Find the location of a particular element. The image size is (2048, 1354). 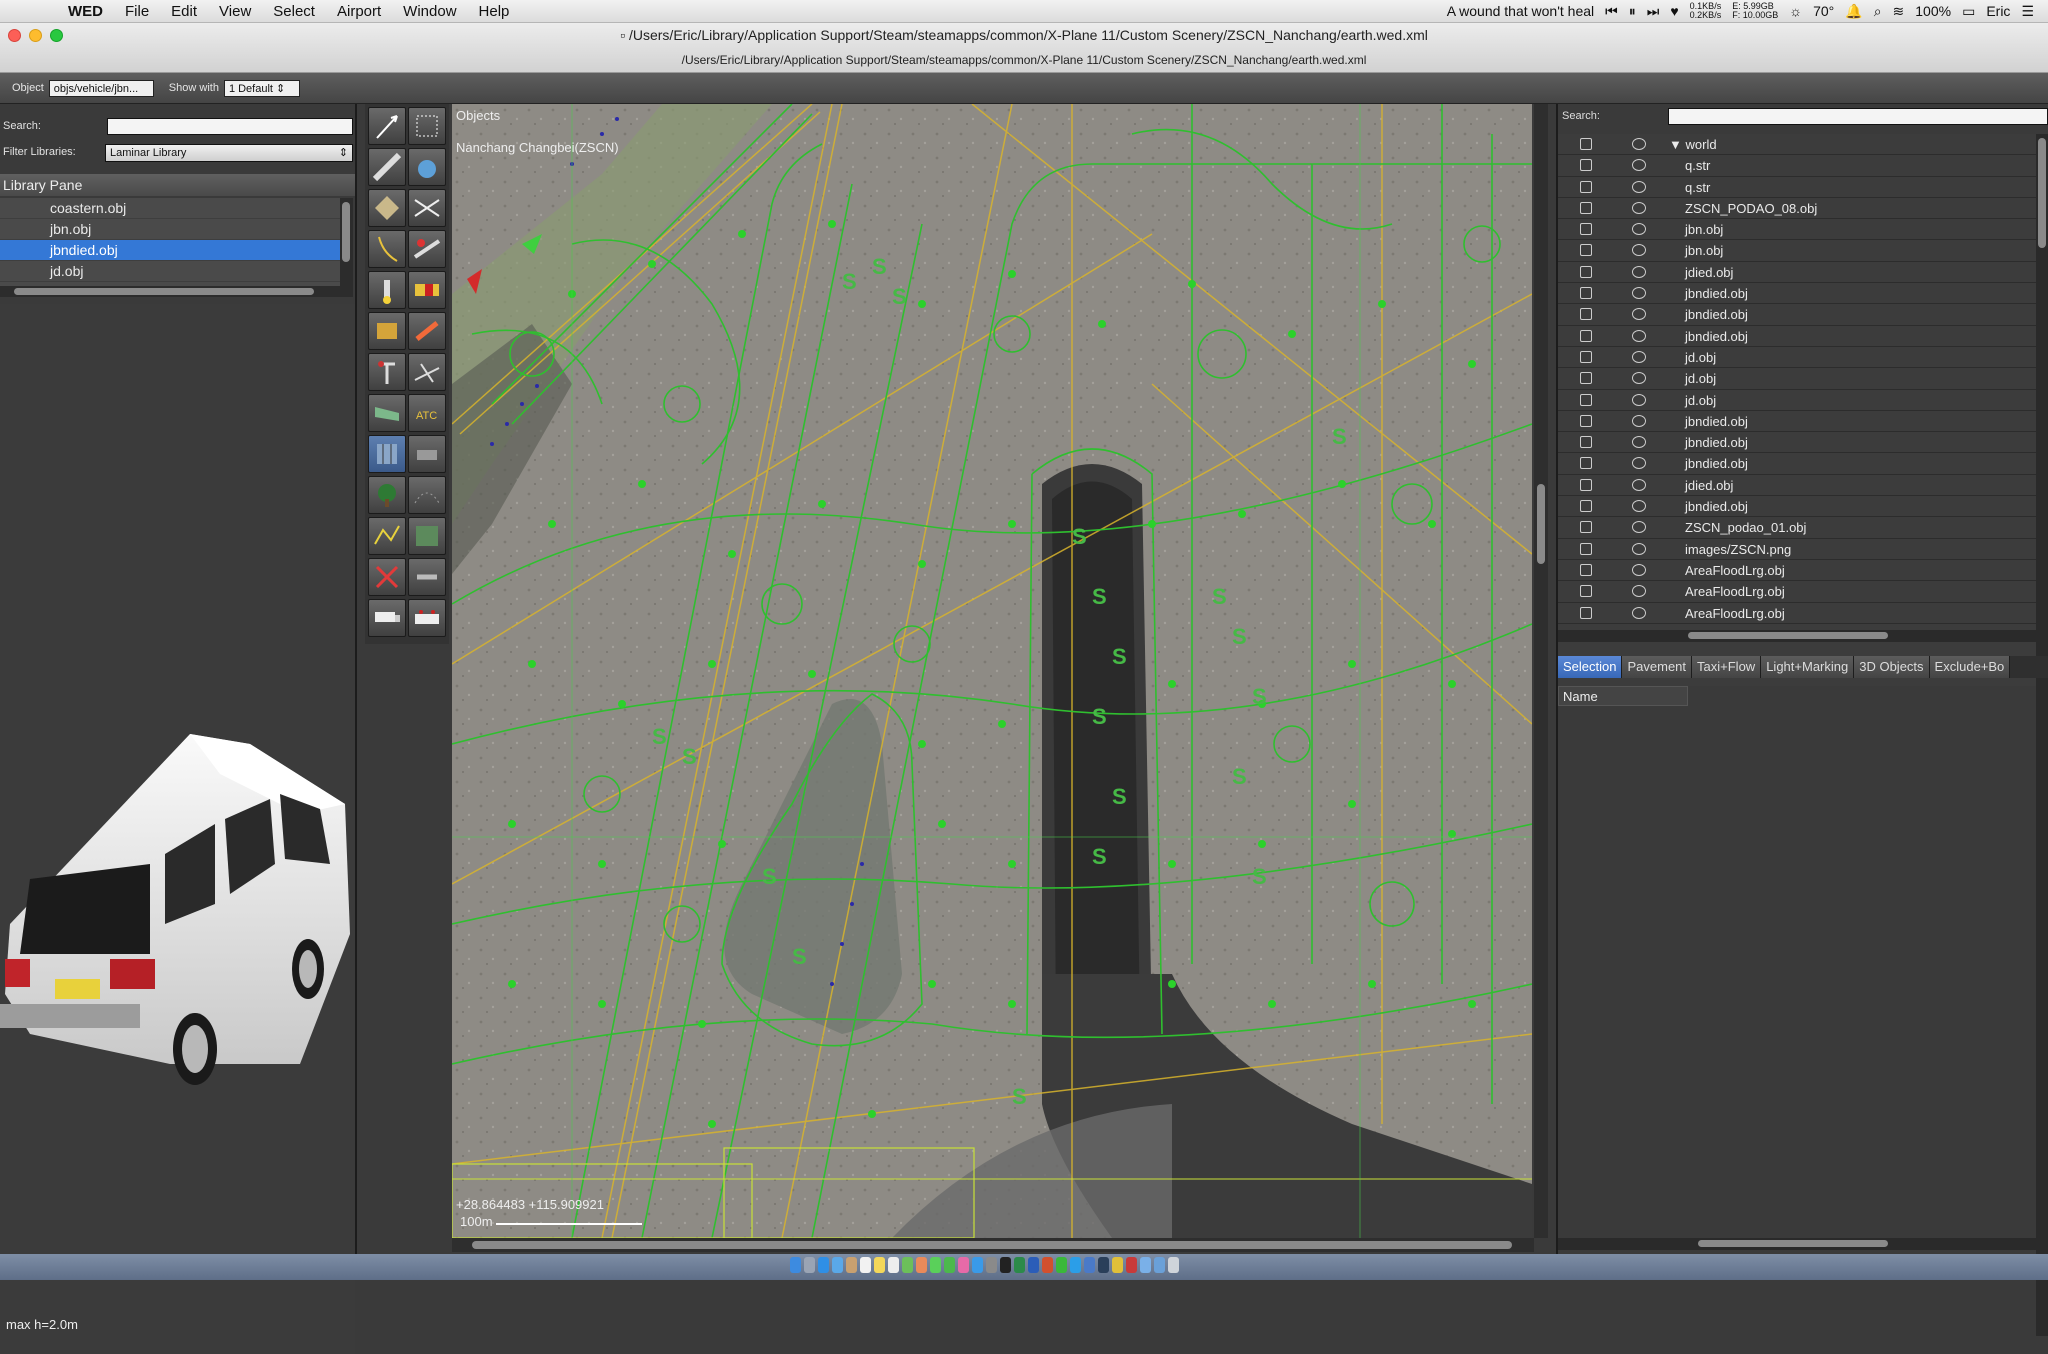

sign-tool-button is located at coordinates (427, 290).